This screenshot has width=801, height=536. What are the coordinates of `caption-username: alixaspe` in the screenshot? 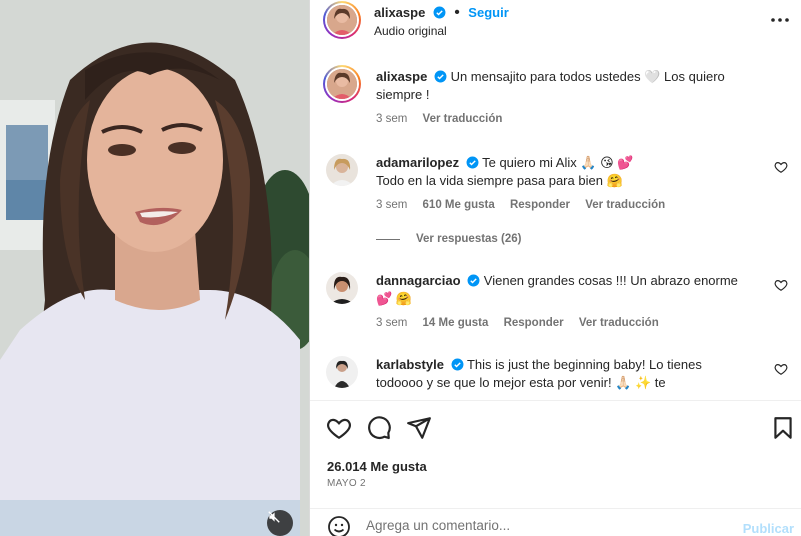 It's located at (401, 76).